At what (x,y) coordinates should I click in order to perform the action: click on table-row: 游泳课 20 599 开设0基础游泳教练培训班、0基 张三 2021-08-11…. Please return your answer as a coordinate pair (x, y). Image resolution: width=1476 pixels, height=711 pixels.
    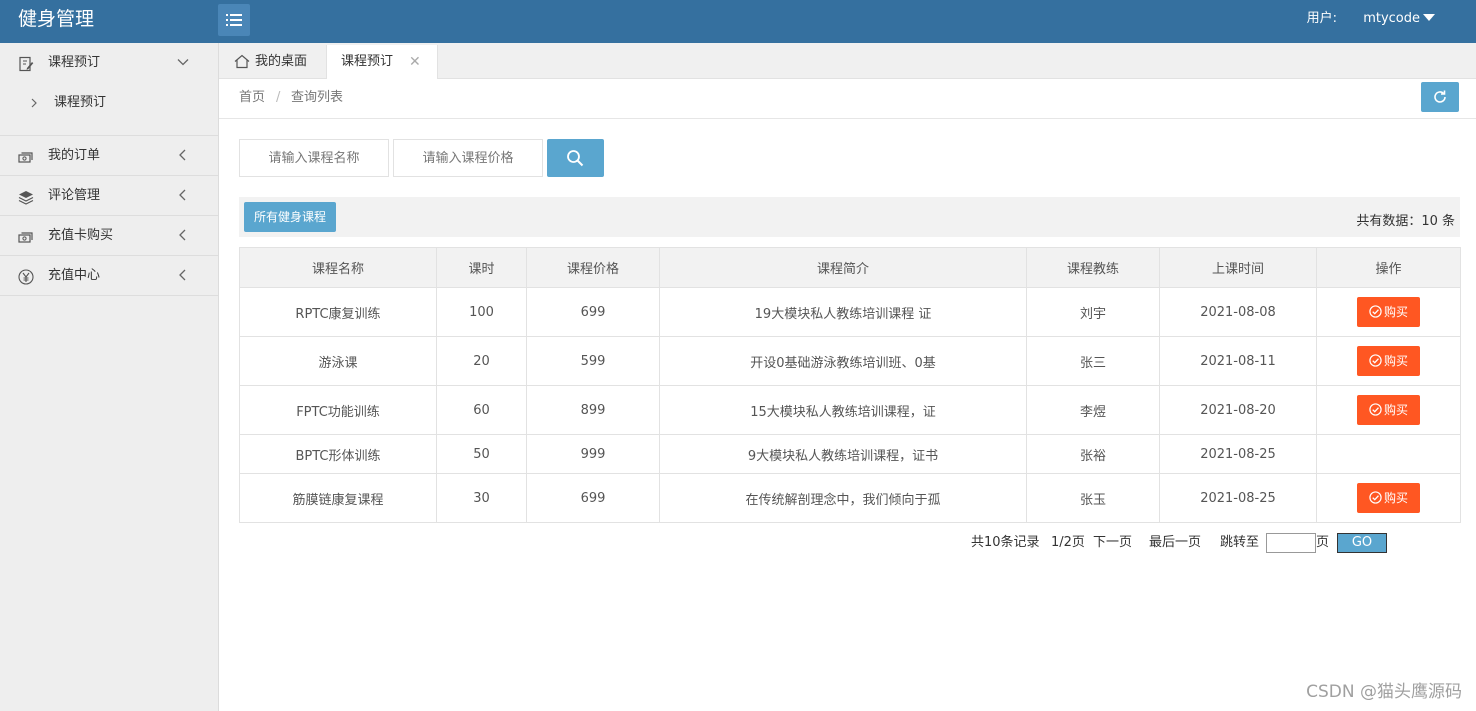
    Looking at the image, I should click on (850, 361).